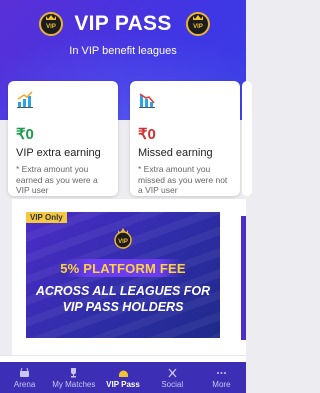 Image resolution: width=320 pixels, height=393 pixels. What do you see at coordinates (221, 372) in the screenshot?
I see `more-icon` at bounding box center [221, 372].